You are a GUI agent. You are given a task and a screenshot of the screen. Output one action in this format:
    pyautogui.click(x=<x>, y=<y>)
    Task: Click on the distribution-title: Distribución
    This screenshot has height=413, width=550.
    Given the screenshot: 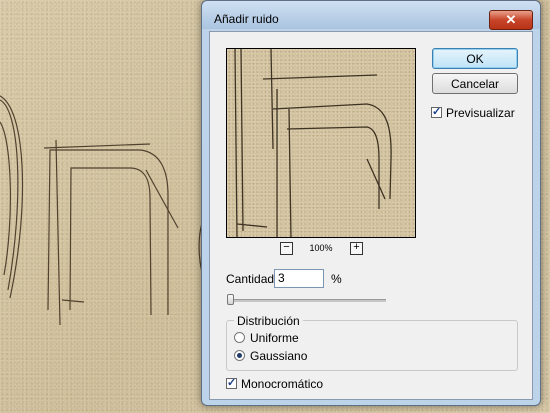 What is the action you would take?
    pyautogui.click(x=268, y=321)
    